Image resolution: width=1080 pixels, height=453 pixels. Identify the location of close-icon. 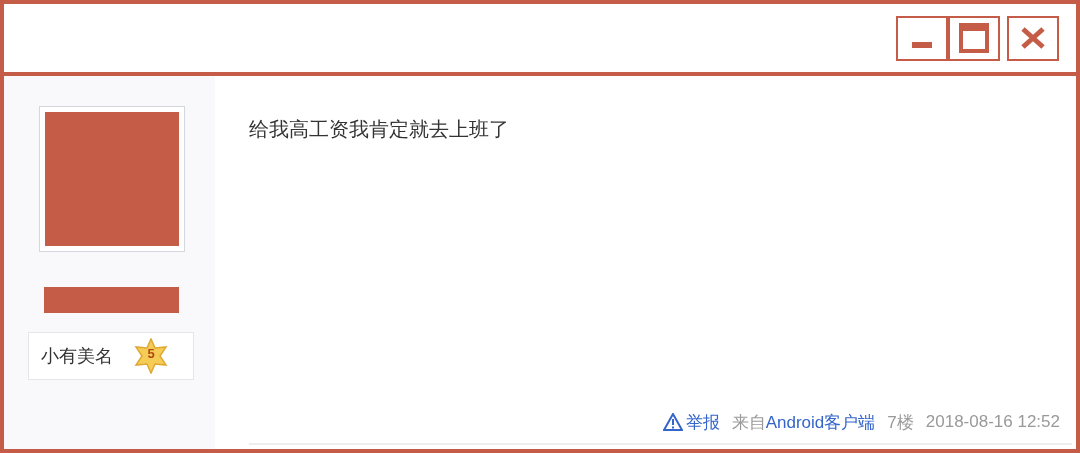
(1033, 38).